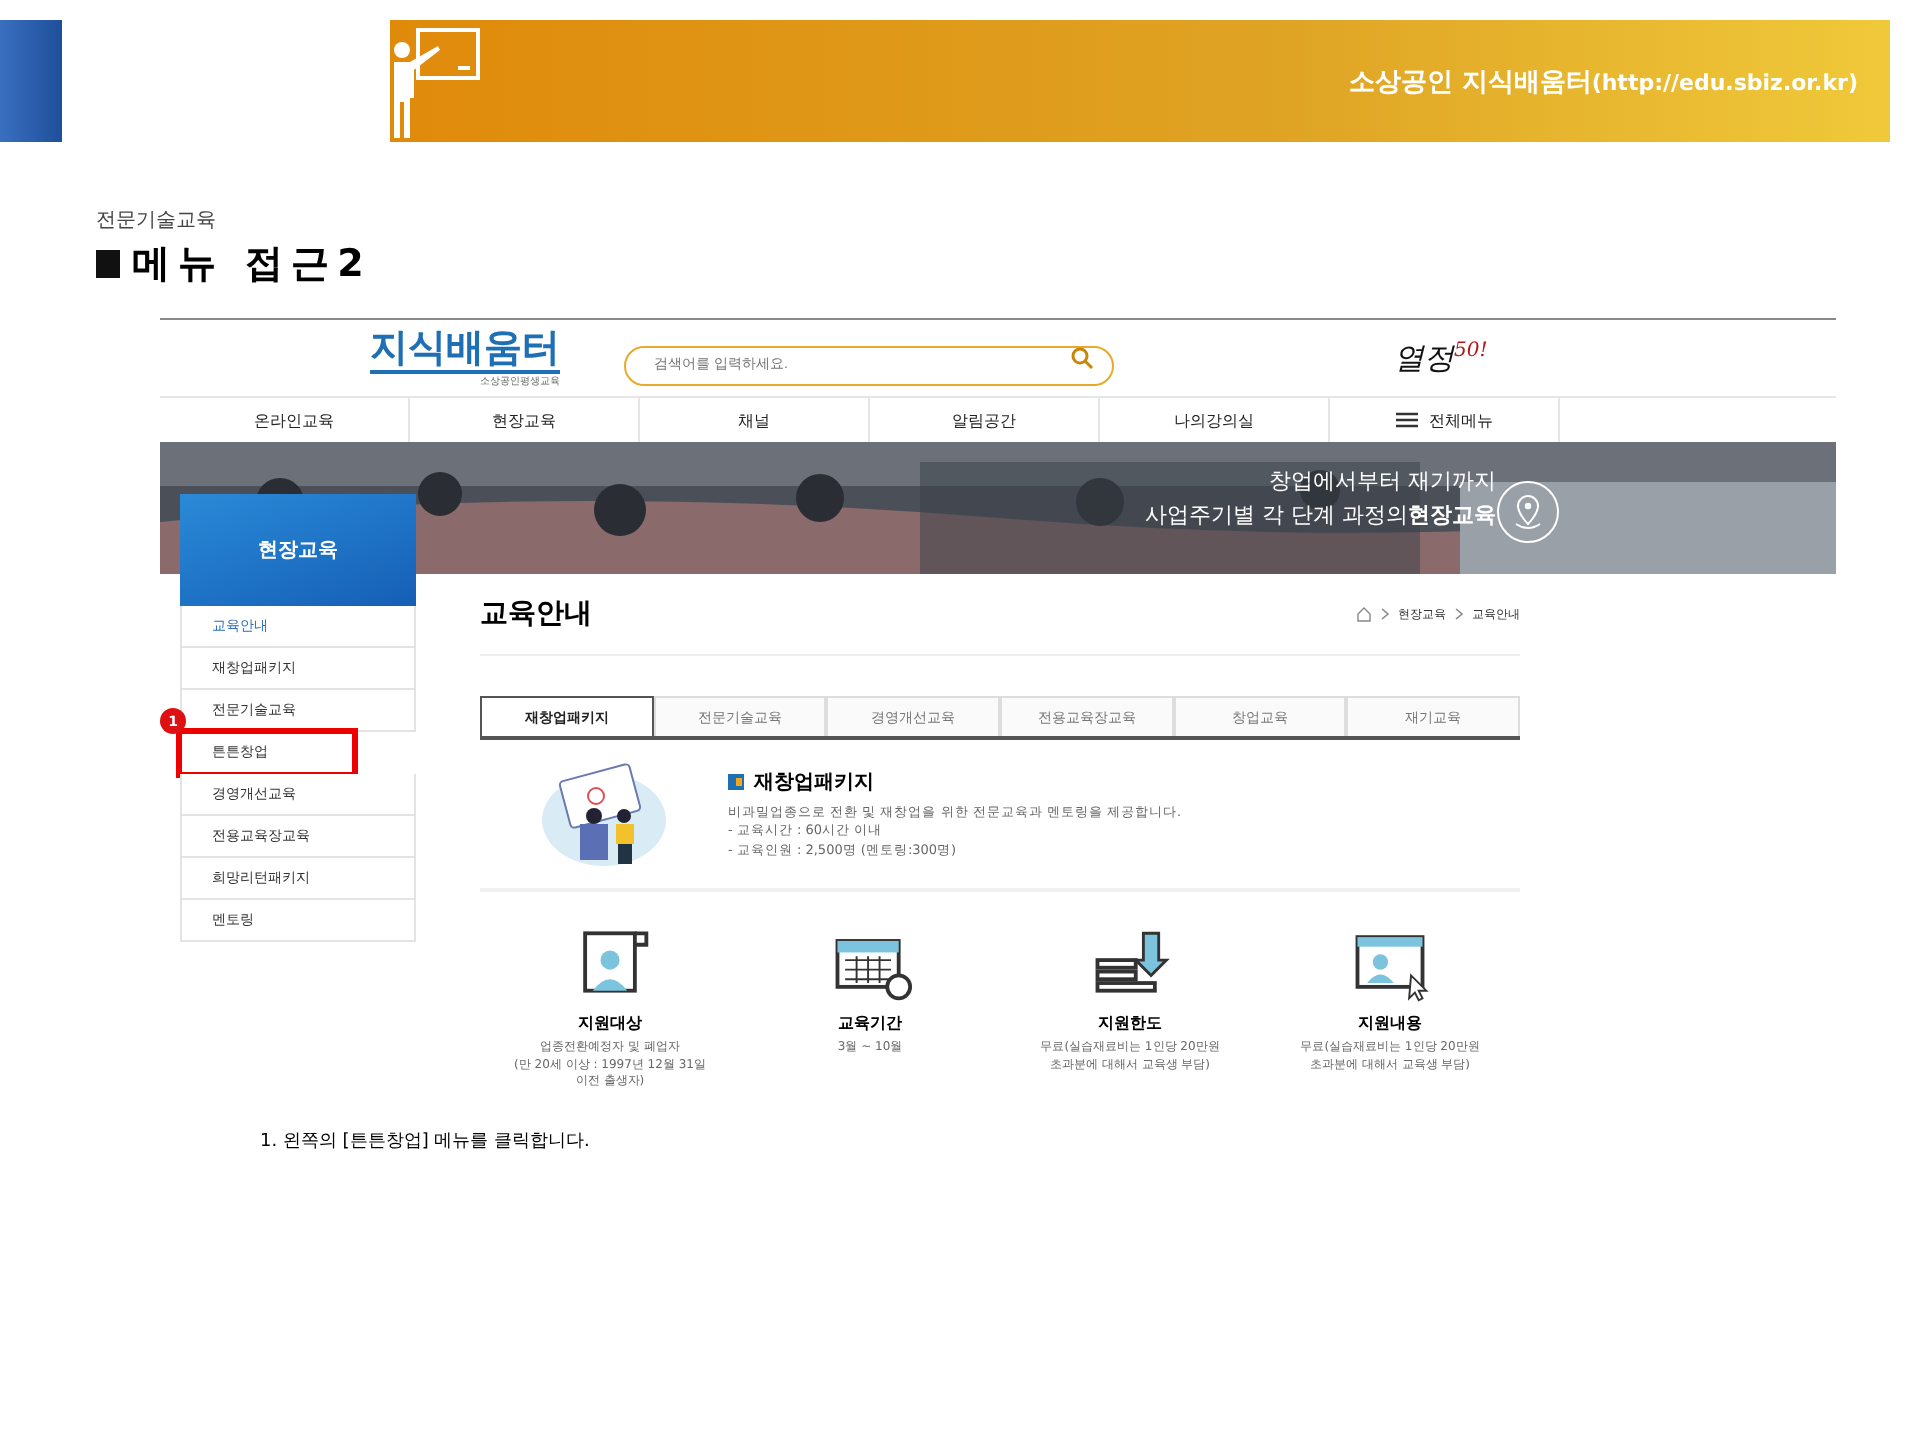 The image size is (1920, 1440). What do you see at coordinates (157, 221) in the screenshot?
I see `section-label: 전문기술교육` at bounding box center [157, 221].